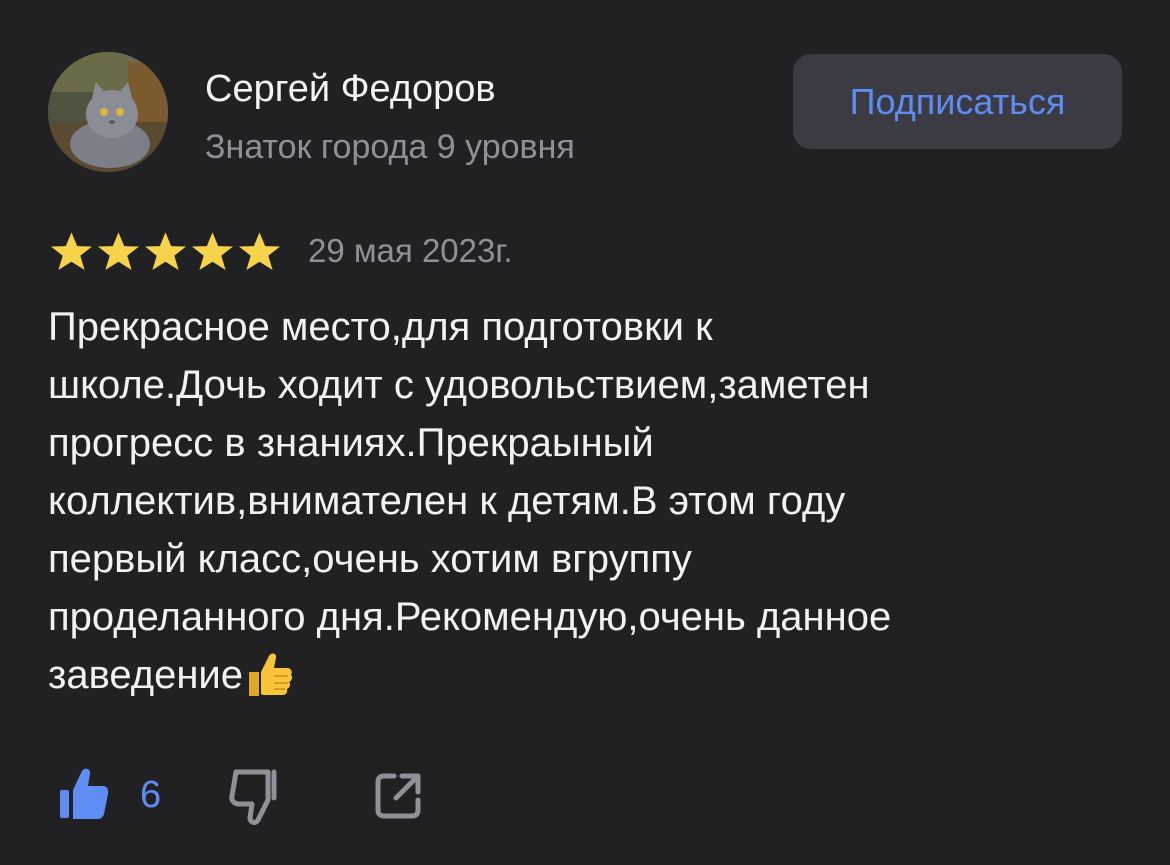  Describe the element at coordinates (380, 327) in the screenshot. I see `review-line: Прекрасное место,для подготовки к` at that location.